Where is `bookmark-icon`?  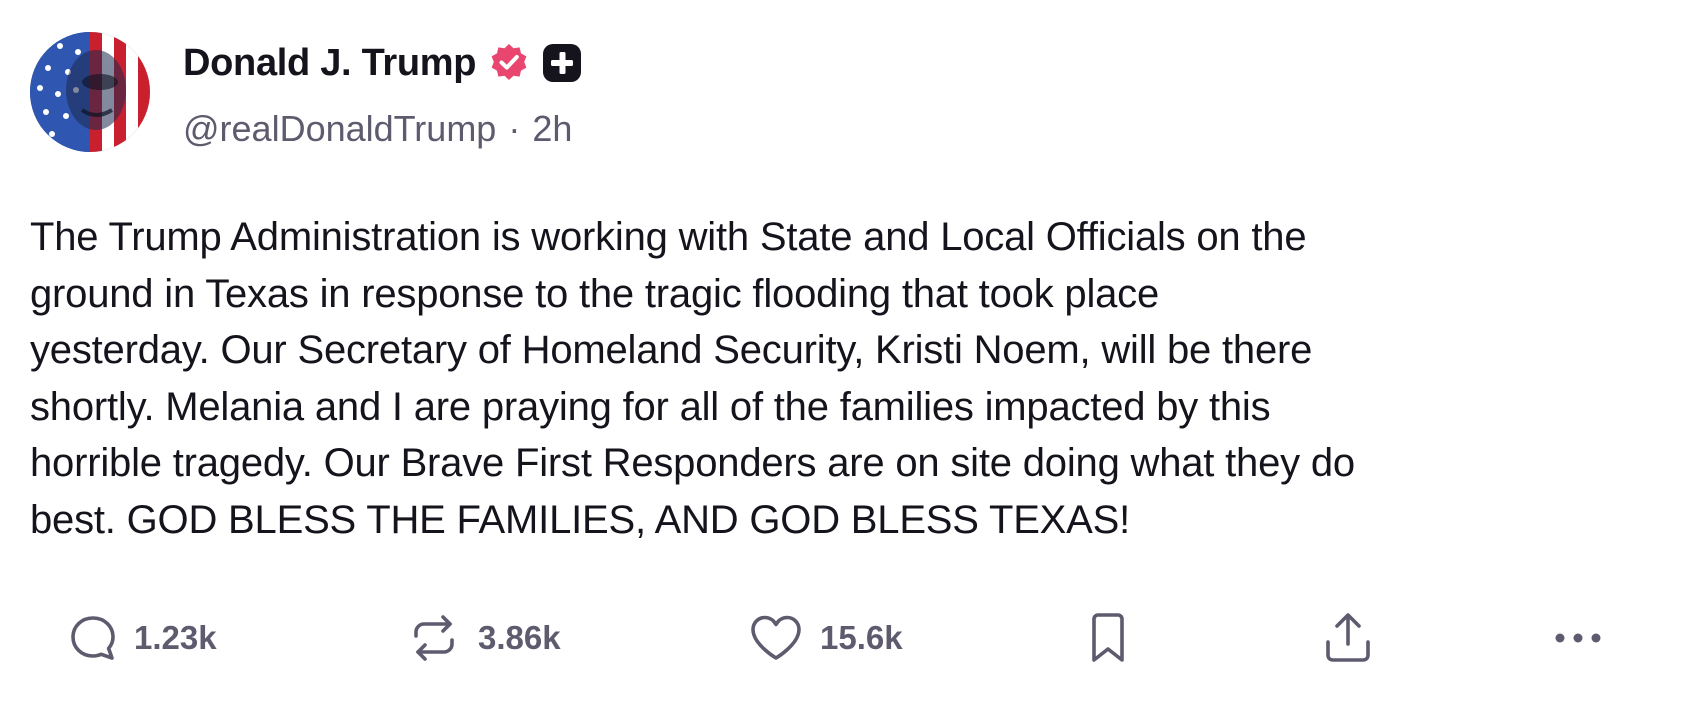
bookmark-icon is located at coordinates (1108, 637).